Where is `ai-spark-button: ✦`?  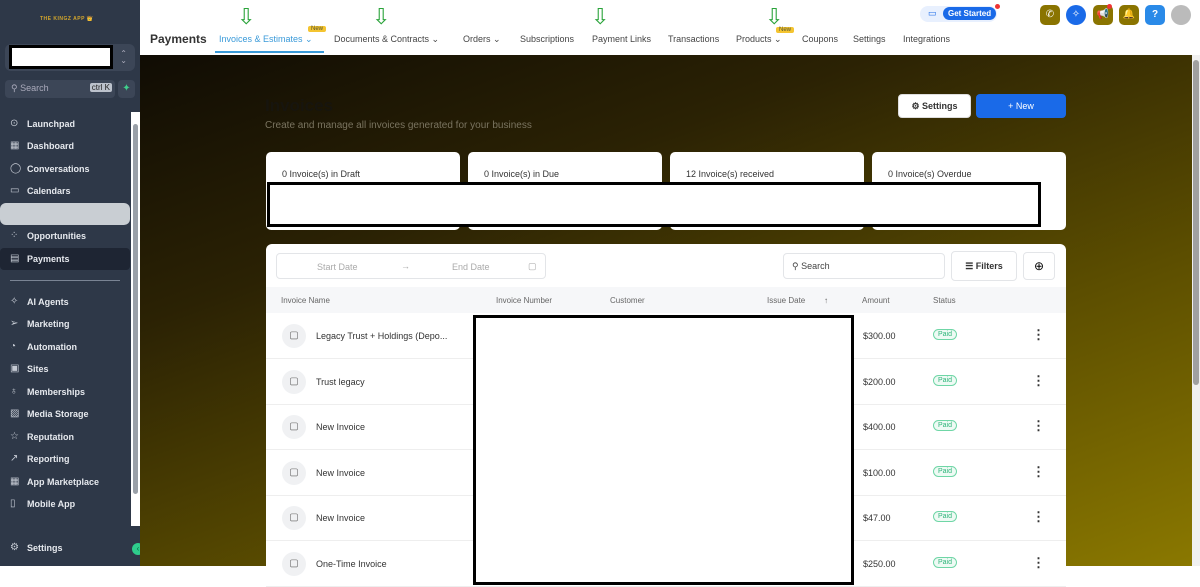
ai-spark-button: ✦ is located at coordinates (126, 89).